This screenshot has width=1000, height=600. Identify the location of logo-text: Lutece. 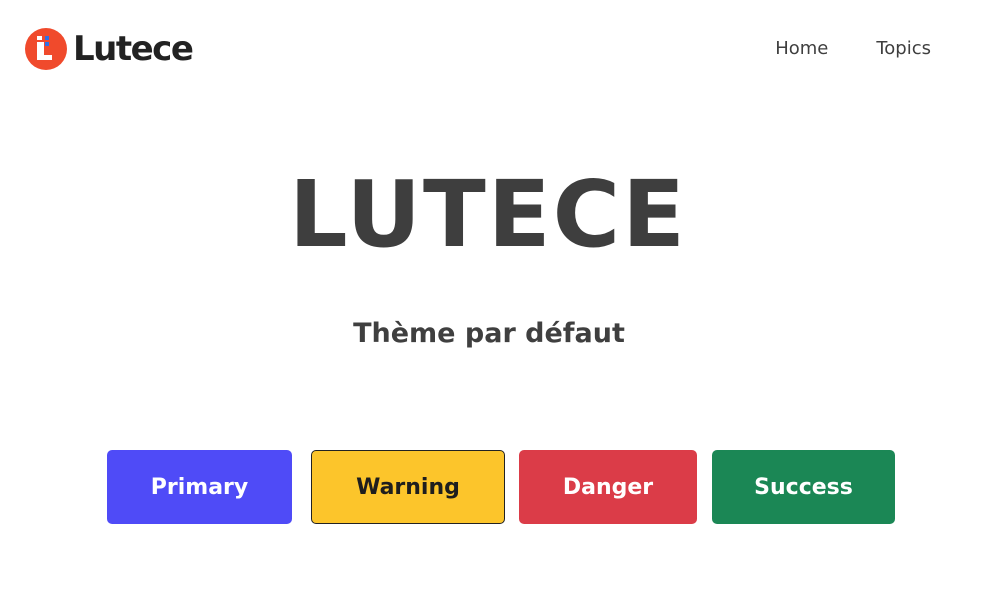
(133, 49).